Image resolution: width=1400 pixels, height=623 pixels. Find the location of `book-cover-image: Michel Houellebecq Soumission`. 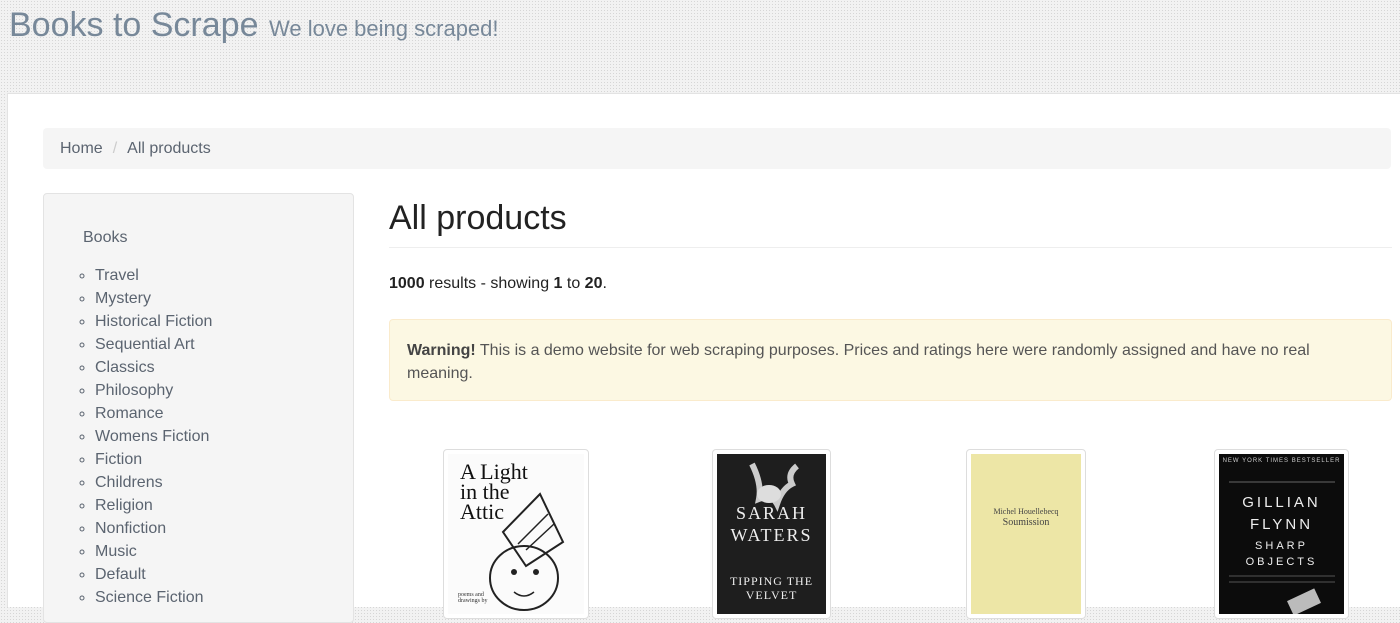

book-cover-image: Michel Houellebecq Soumission is located at coordinates (1026, 534).